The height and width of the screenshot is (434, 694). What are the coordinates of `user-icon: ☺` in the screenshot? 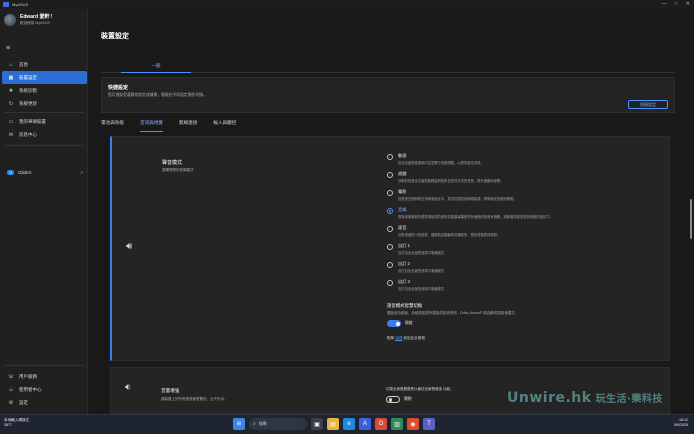 It's located at (11, 389).